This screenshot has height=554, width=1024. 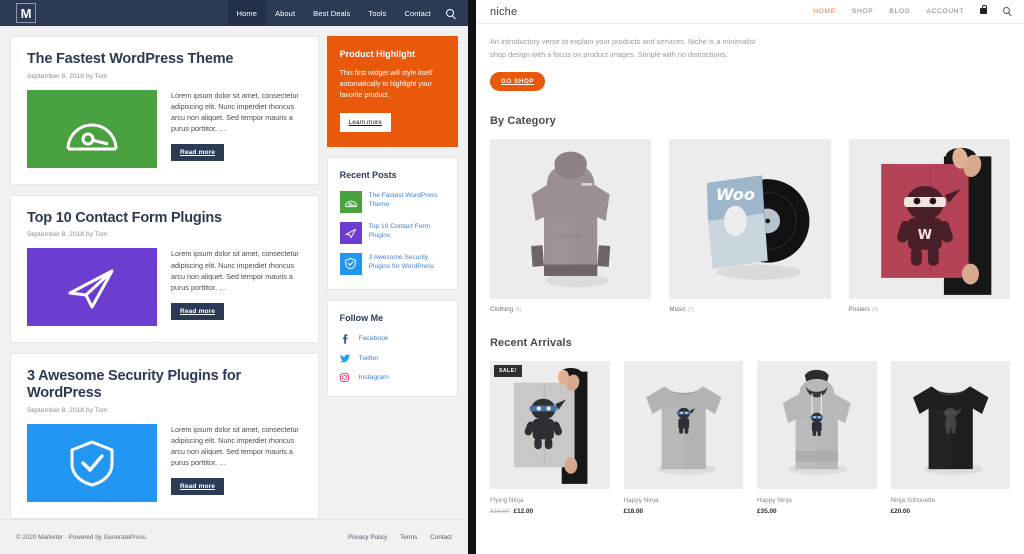 What do you see at coordinates (377, 13) in the screenshot?
I see `nav-item-tools: Tools` at bounding box center [377, 13].